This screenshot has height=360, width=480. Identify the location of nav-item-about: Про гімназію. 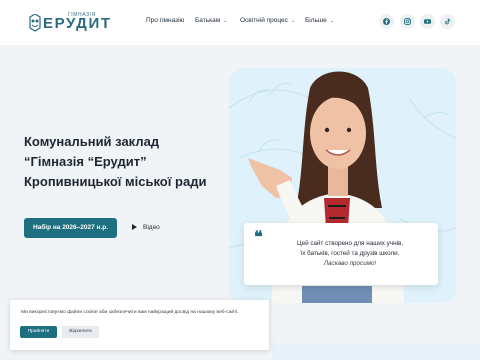
(165, 20).